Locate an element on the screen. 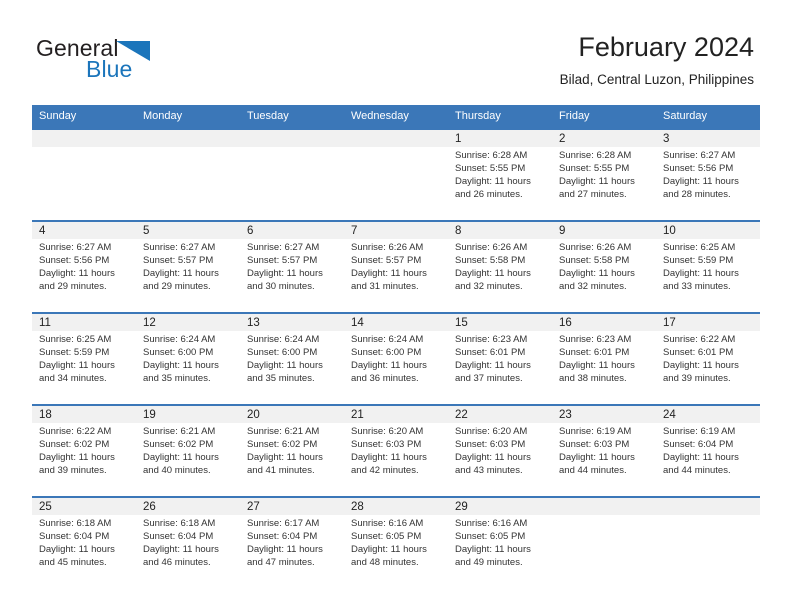  day-number: 2 is located at coordinates (604, 138).